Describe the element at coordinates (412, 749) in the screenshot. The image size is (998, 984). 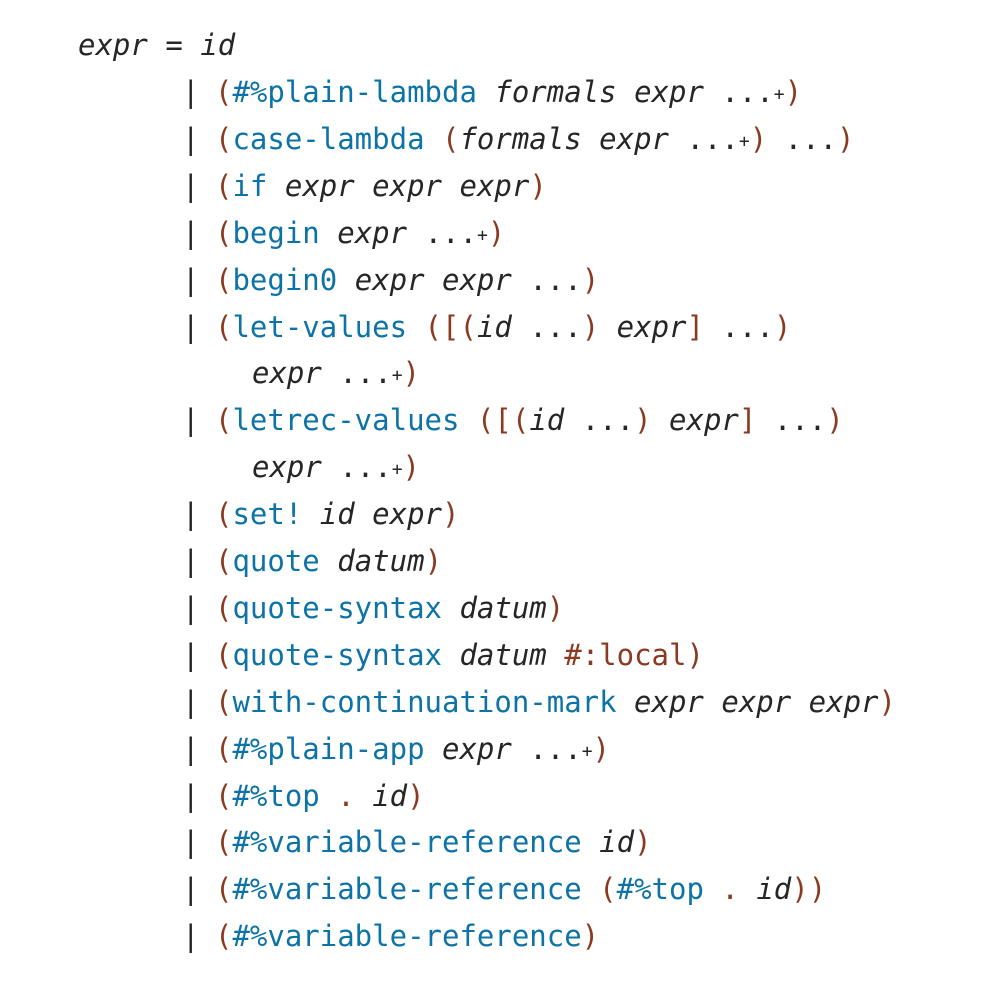
I see `production-line: (#%plain-app expr ...+)` at that location.